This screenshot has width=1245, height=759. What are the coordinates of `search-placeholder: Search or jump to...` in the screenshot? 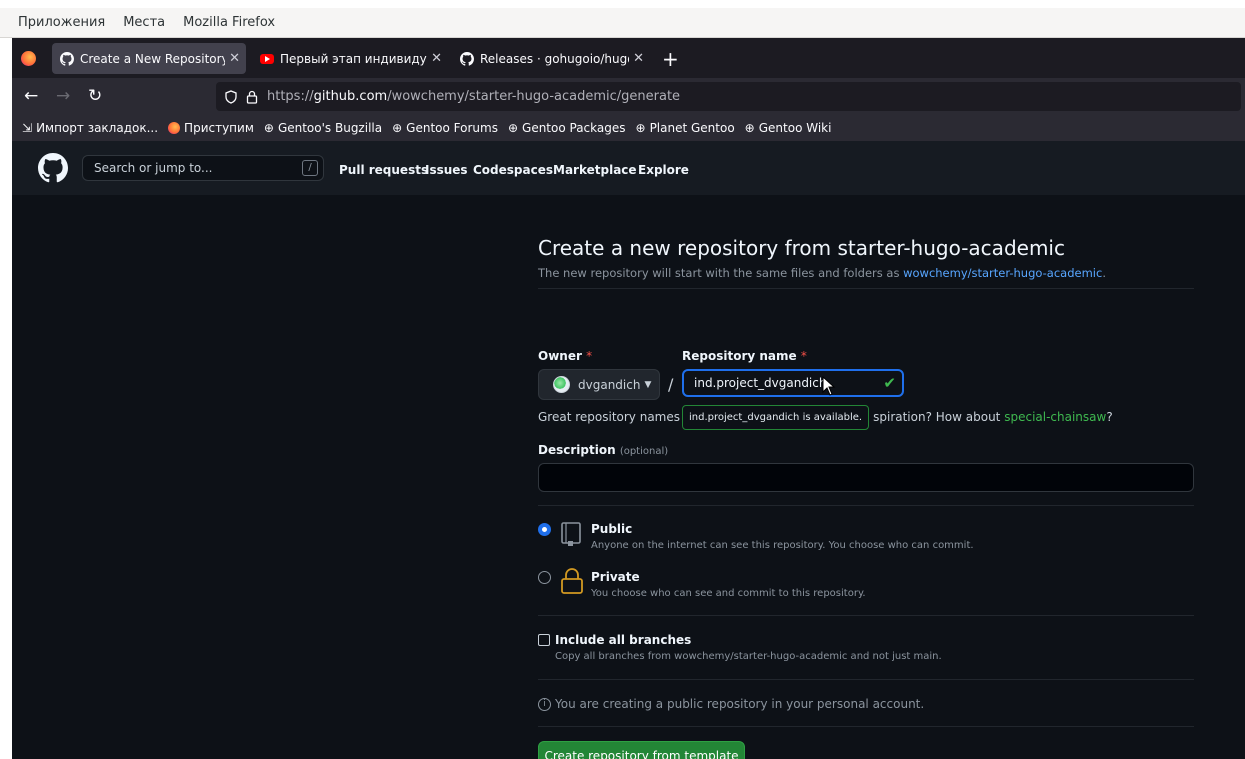 It's located at (153, 168).